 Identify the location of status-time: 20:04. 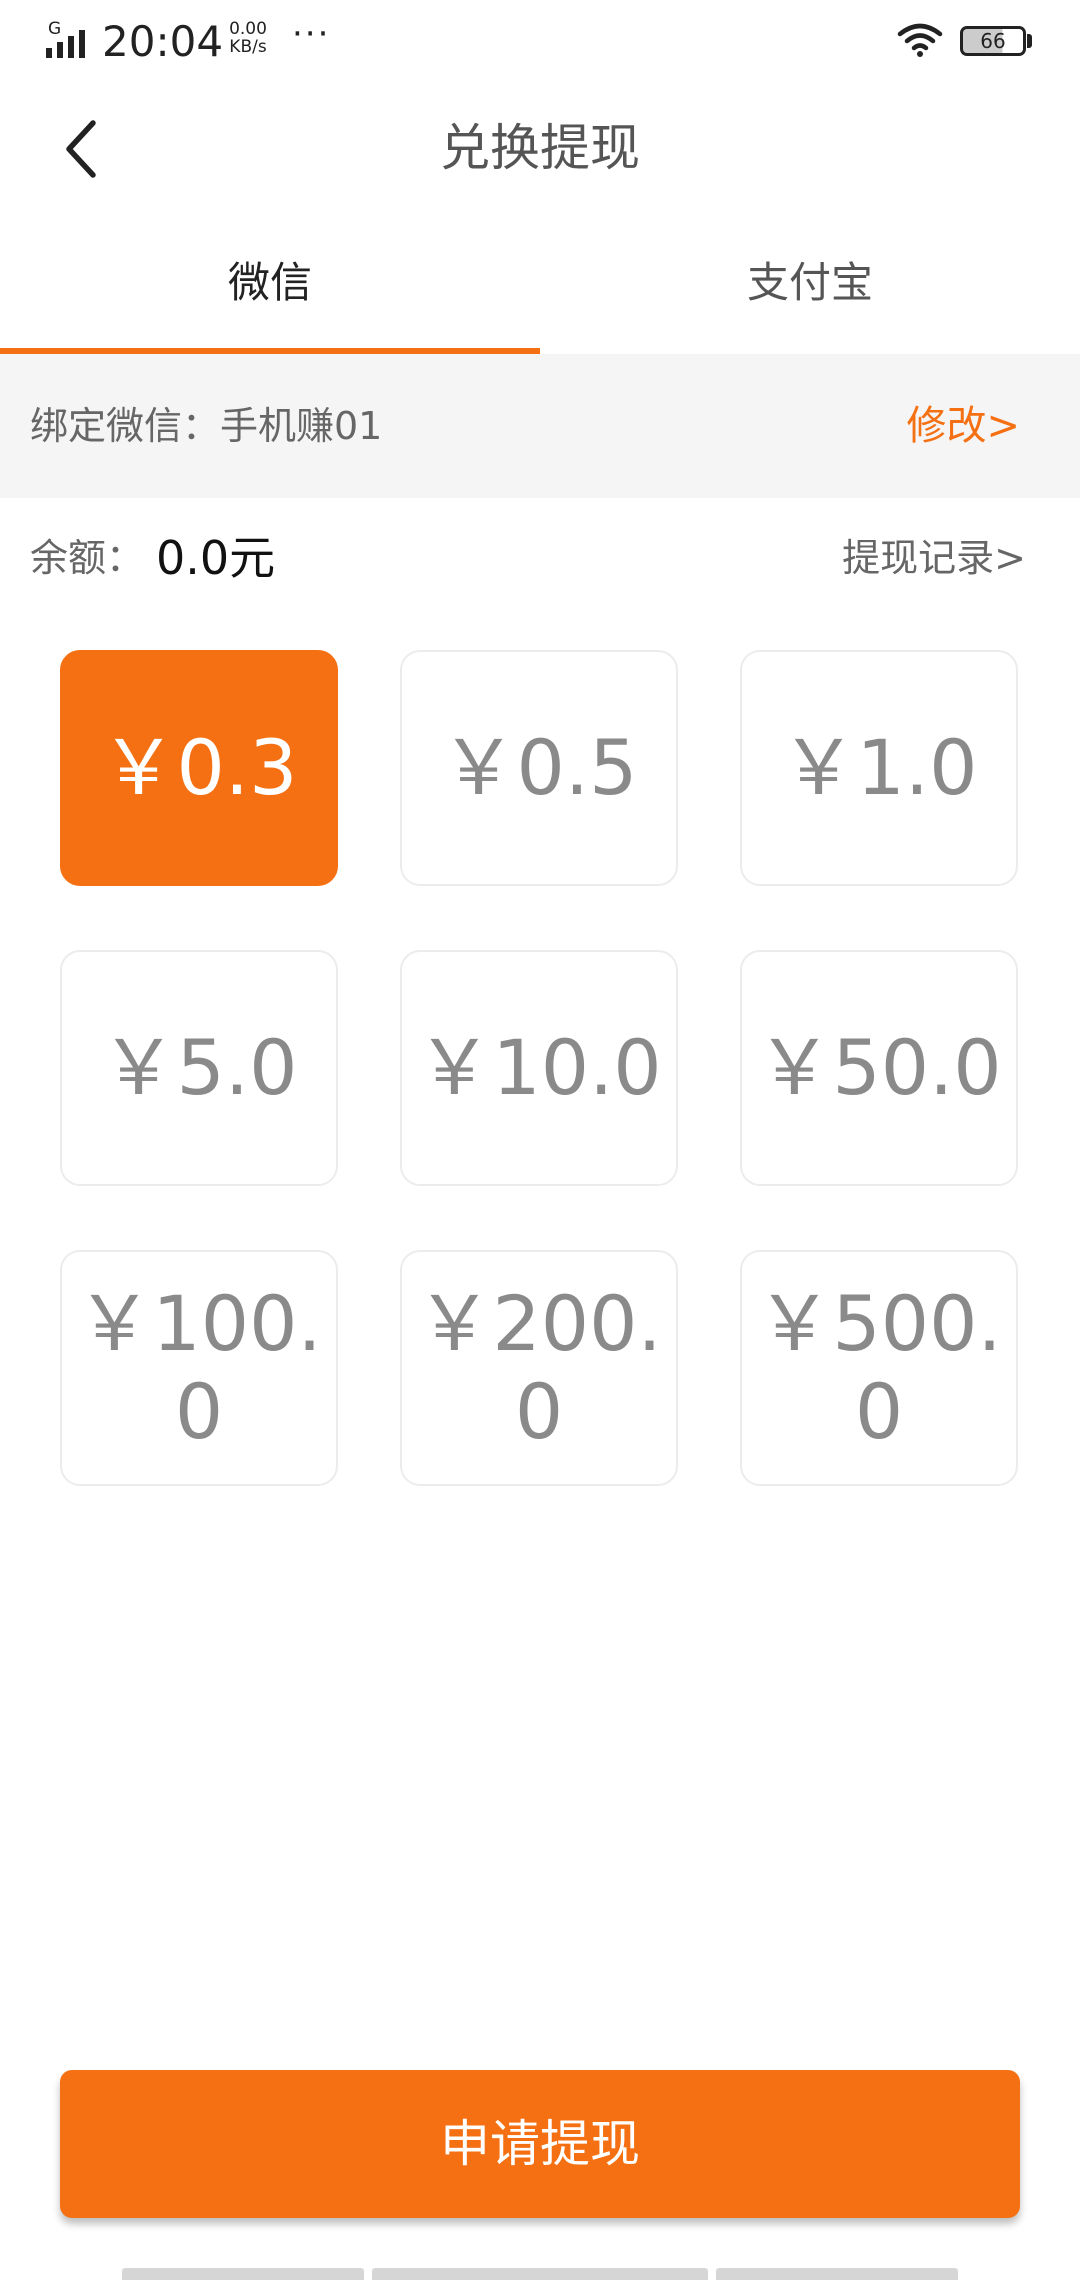
(163, 41).